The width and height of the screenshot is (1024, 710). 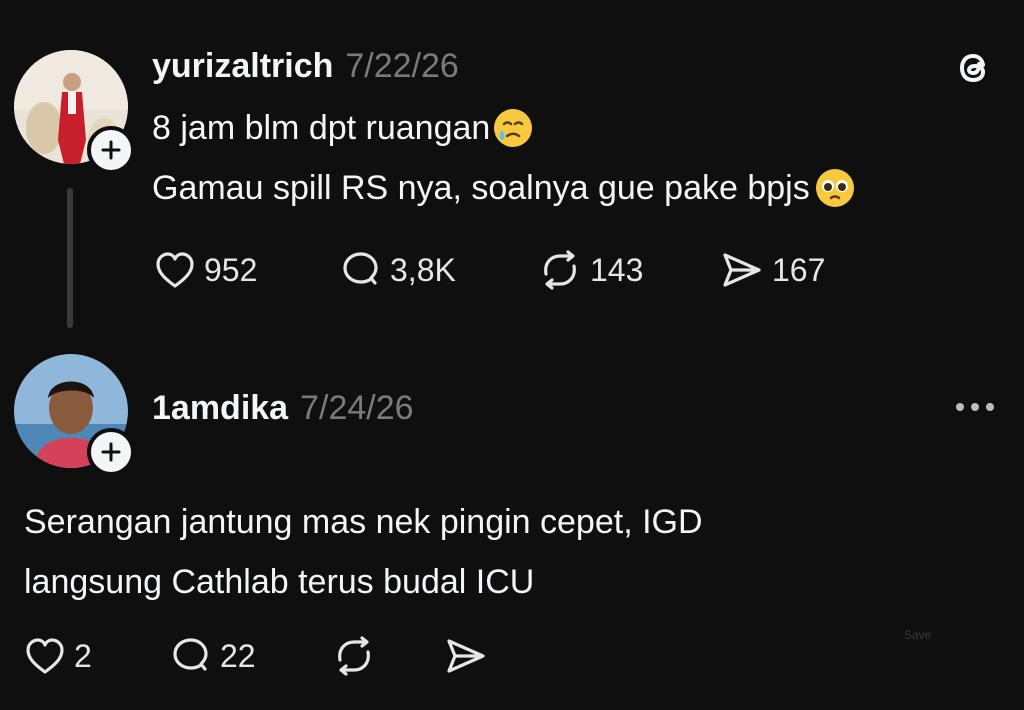 I want to click on share-button: 167, so click(x=772, y=270).